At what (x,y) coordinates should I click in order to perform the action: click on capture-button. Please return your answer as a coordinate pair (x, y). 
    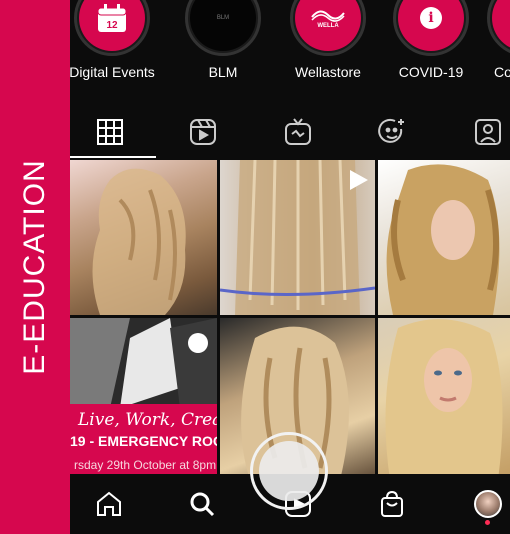
    Looking at the image, I should click on (289, 471).